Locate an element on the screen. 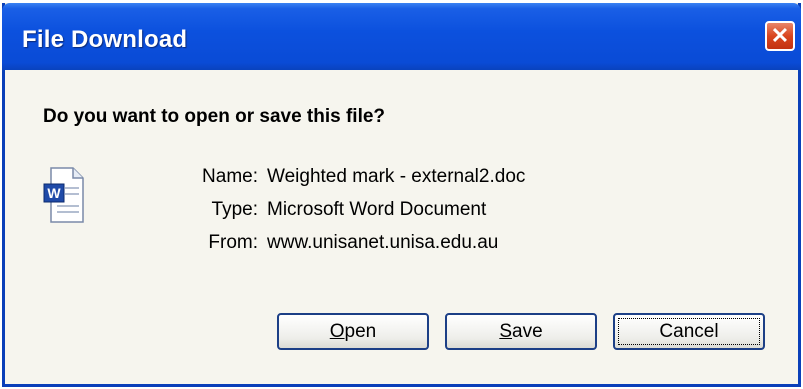  open-button: Open is located at coordinates (353, 331).